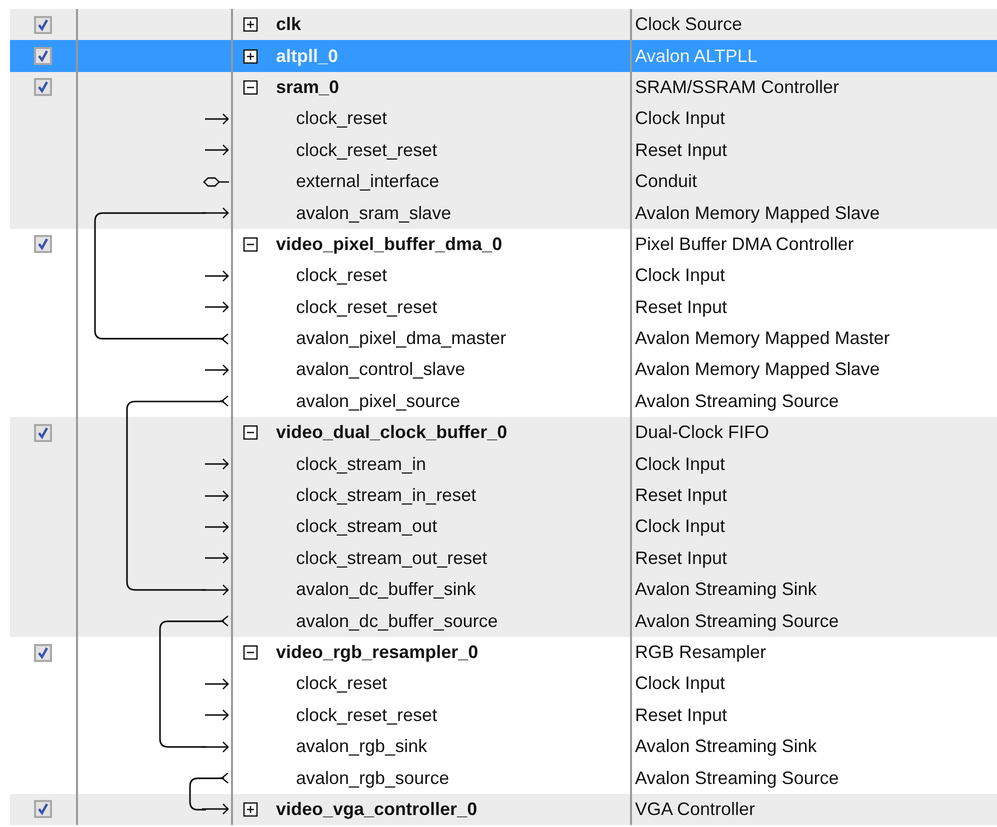 This screenshot has width=997, height=827. I want to click on port-name: avalon_dc_buffer_sink, so click(385, 589).